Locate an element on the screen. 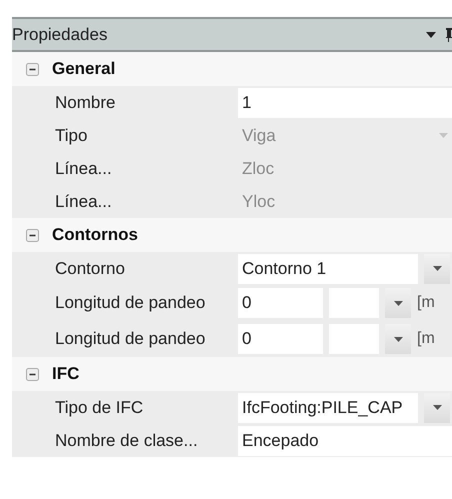 The height and width of the screenshot is (499, 452). text-field: 1 is located at coordinates (345, 103).